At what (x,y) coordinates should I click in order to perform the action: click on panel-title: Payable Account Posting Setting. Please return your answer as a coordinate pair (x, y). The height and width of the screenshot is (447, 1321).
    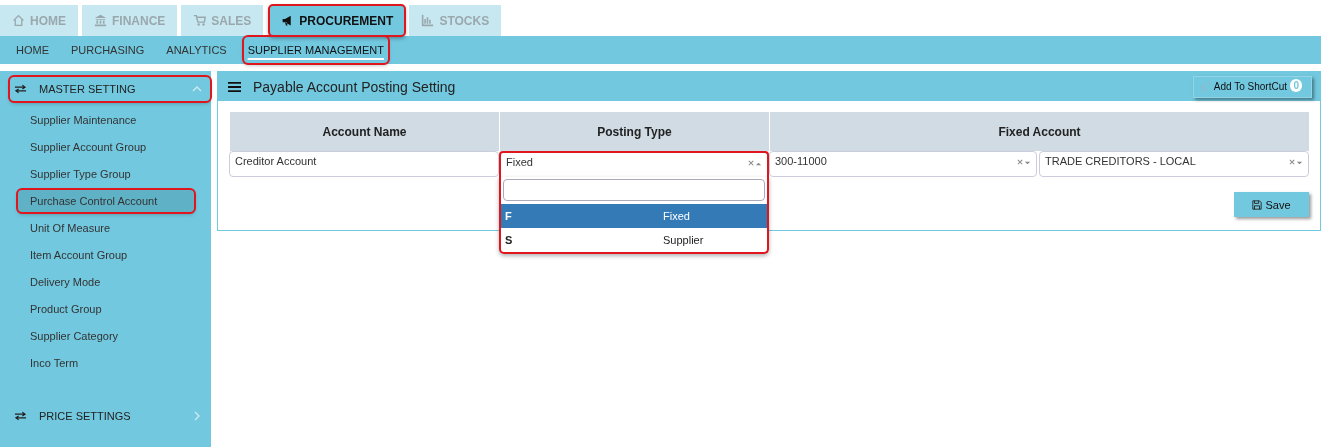
    Looking at the image, I should click on (355, 86).